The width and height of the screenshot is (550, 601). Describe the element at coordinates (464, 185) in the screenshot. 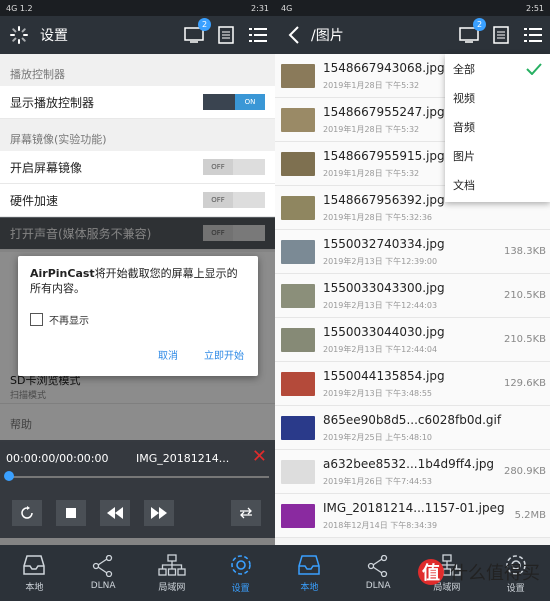

I see `filter-label: 文档` at that location.